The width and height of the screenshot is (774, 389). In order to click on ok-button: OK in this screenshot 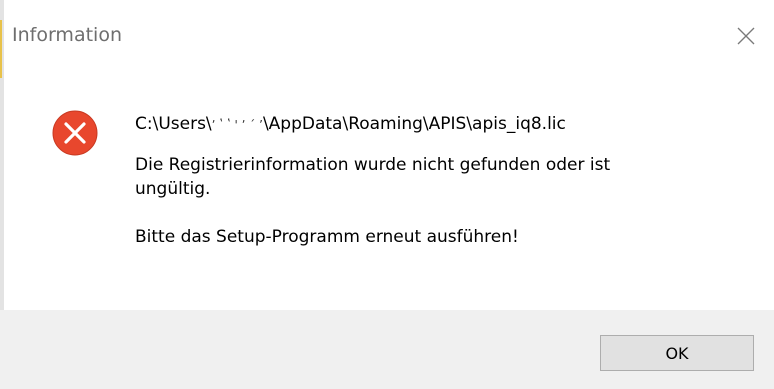, I will do `click(677, 353)`.